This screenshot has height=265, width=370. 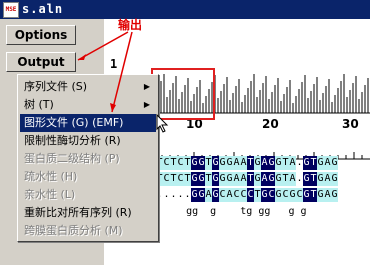 What do you see at coordinates (162, 123) in the screenshot?
I see `mouse-cursor-icon` at bounding box center [162, 123].